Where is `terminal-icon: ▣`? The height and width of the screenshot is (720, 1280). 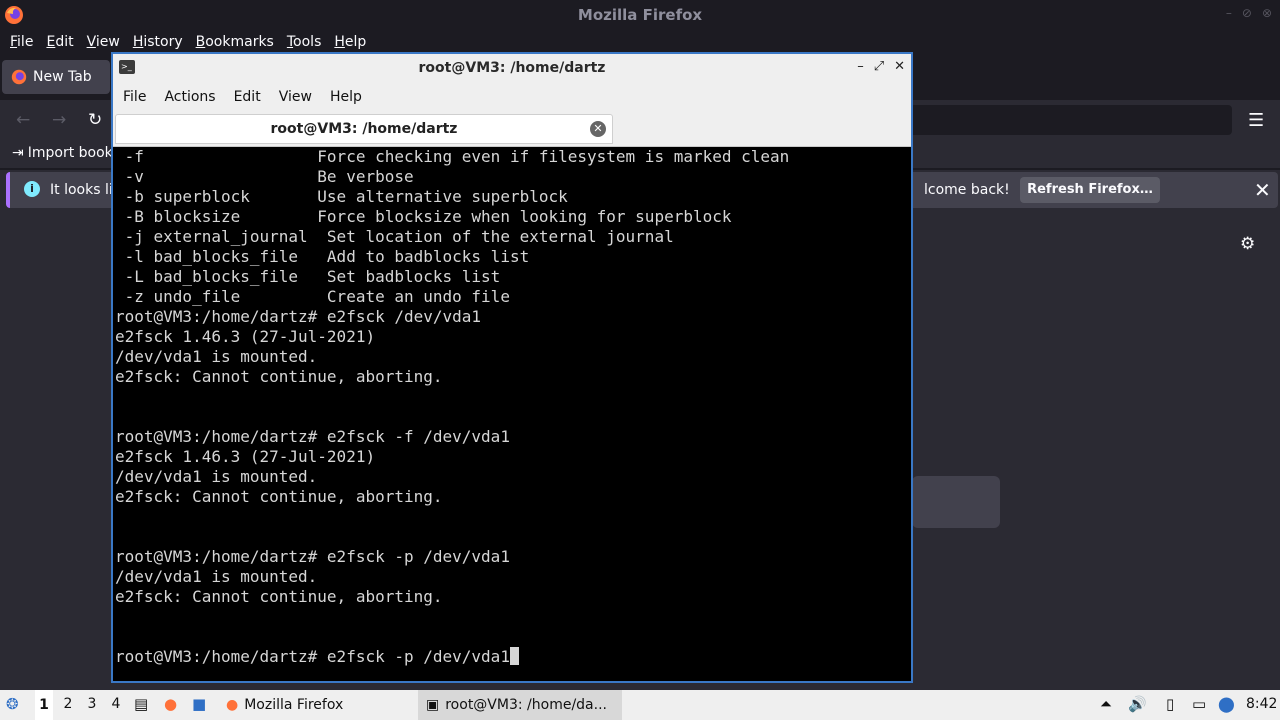
terminal-icon: ▣ is located at coordinates (433, 705).